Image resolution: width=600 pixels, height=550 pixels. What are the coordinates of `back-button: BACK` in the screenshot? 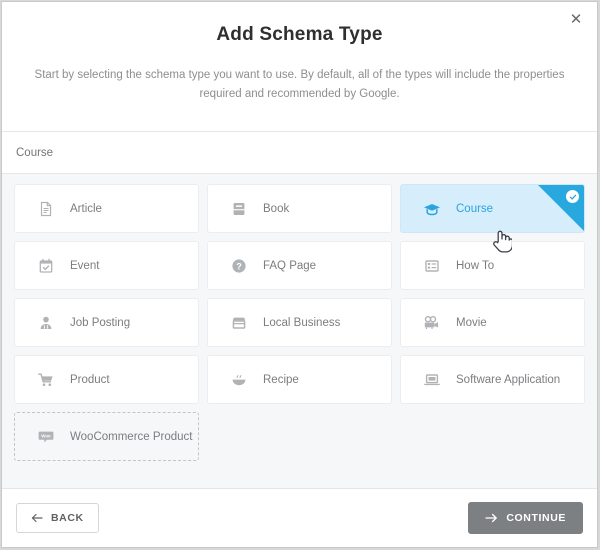 It's located at (57, 518).